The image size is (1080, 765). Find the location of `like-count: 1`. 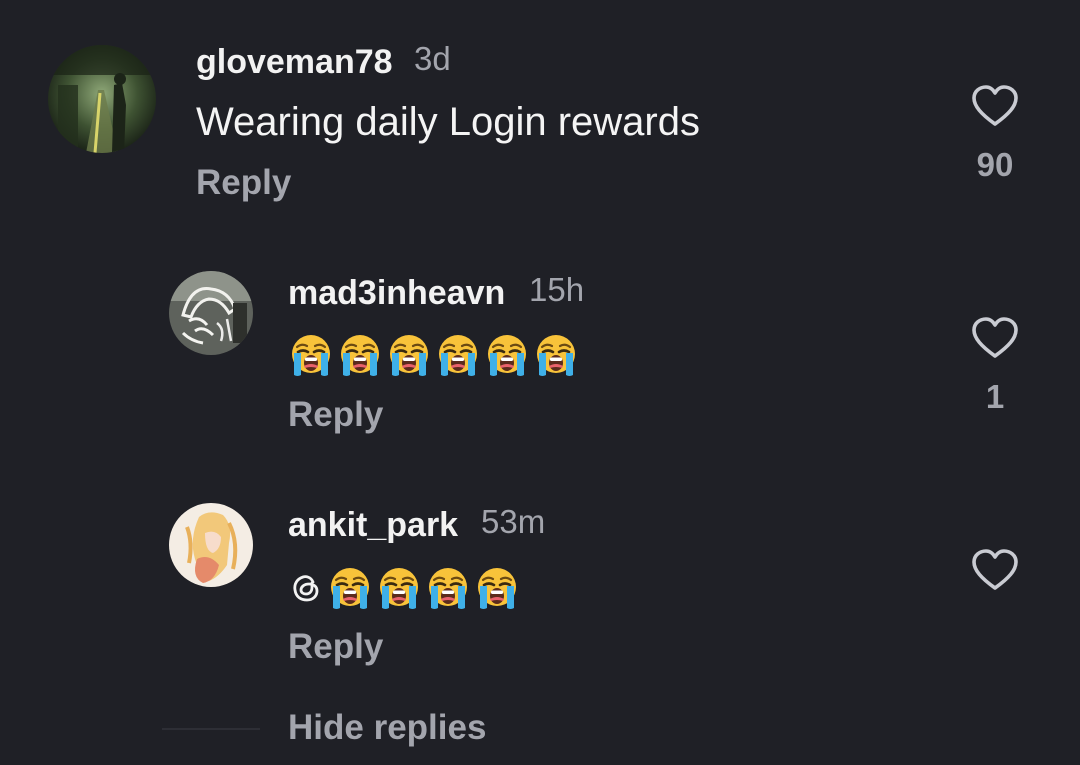

like-count: 1 is located at coordinates (995, 396).